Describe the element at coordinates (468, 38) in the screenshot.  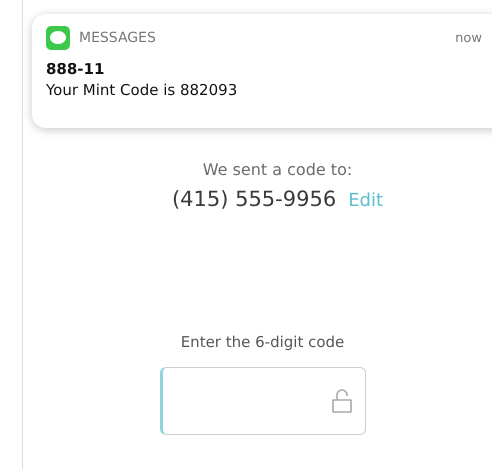
I see `notification-time: now` at that location.